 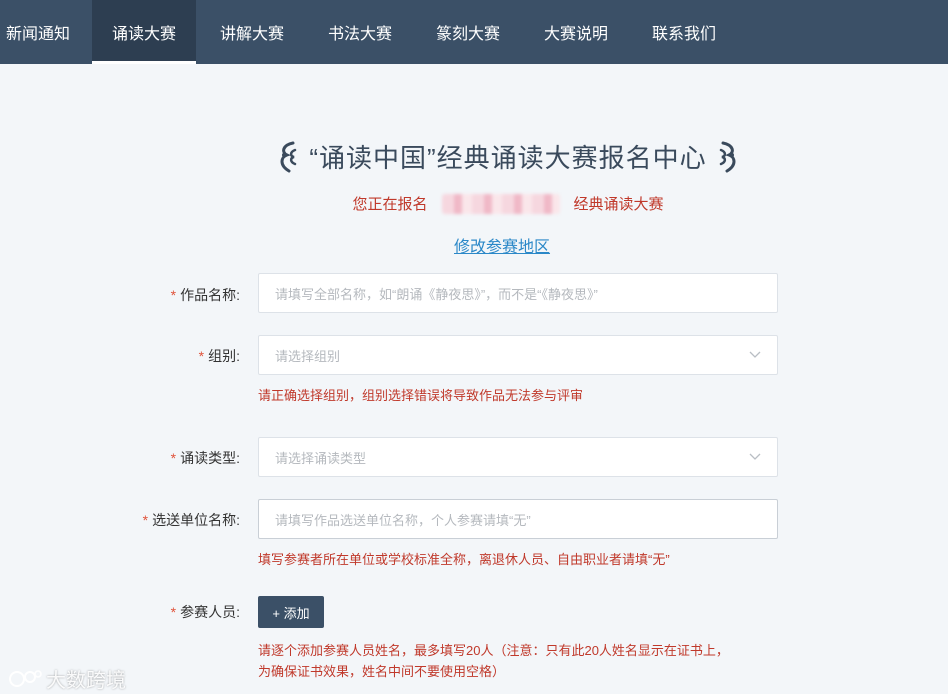 What do you see at coordinates (205, 458) in the screenshot?
I see `reading-type-label: * 诵读类型:` at bounding box center [205, 458].